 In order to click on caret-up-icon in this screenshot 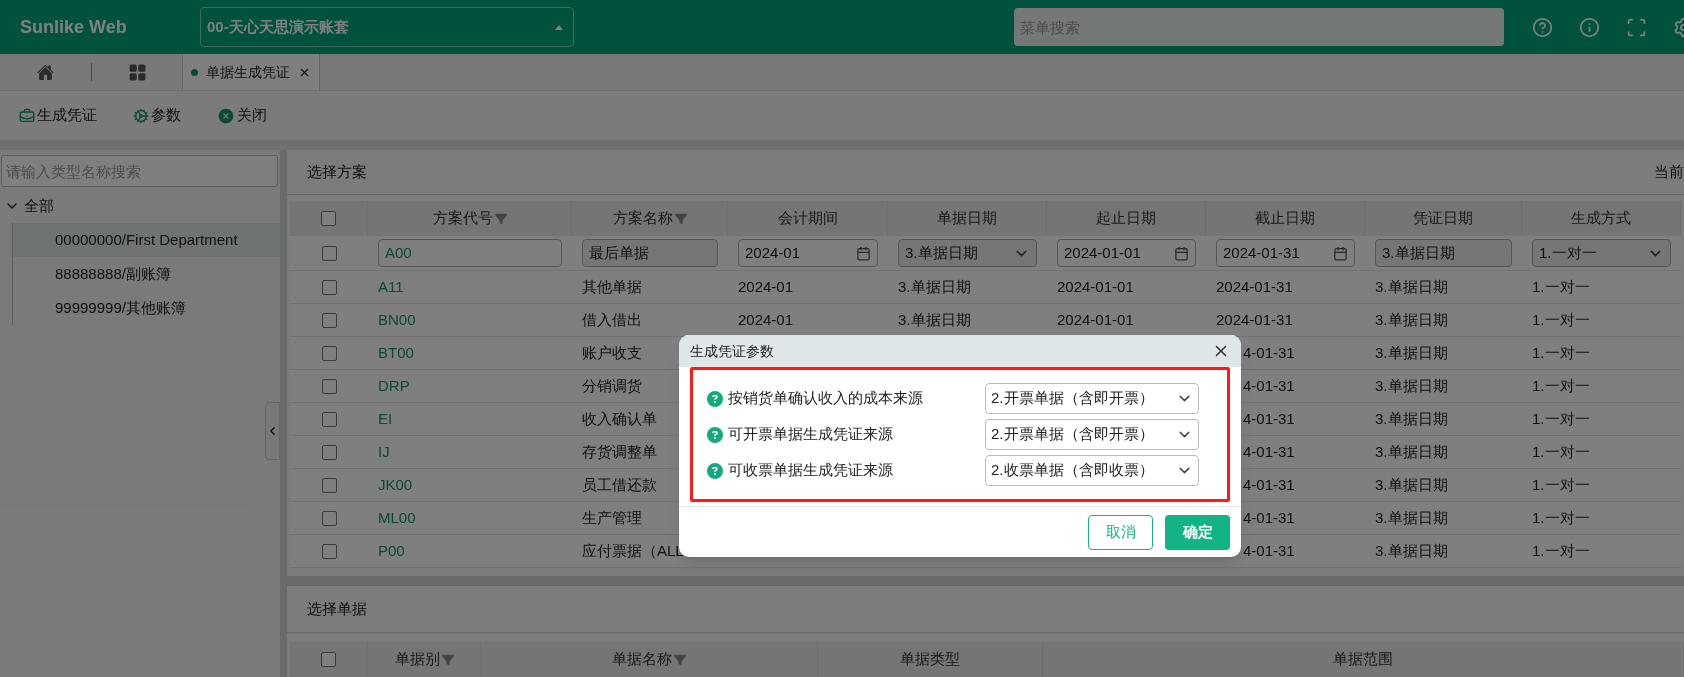, I will do `click(559, 27)`.